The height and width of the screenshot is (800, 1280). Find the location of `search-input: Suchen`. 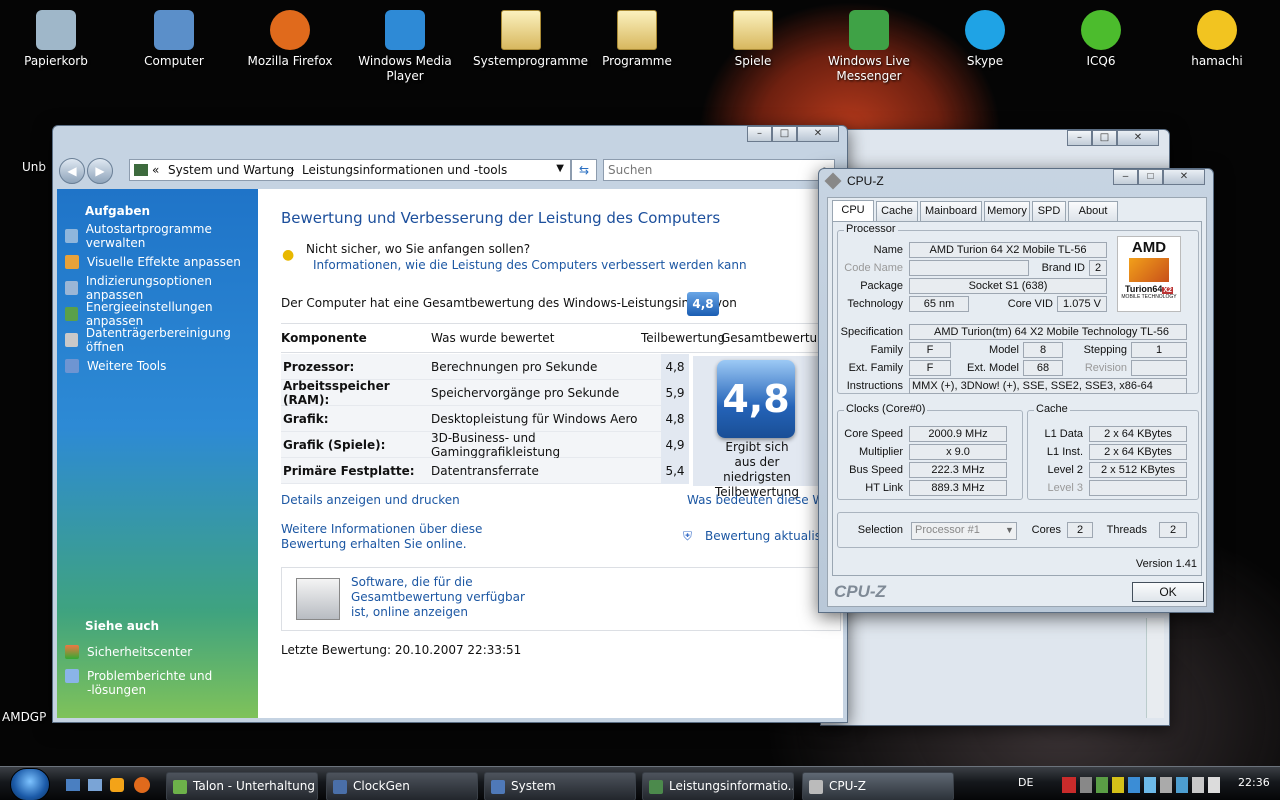

search-input: Suchen is located at coordinates (719, 170).